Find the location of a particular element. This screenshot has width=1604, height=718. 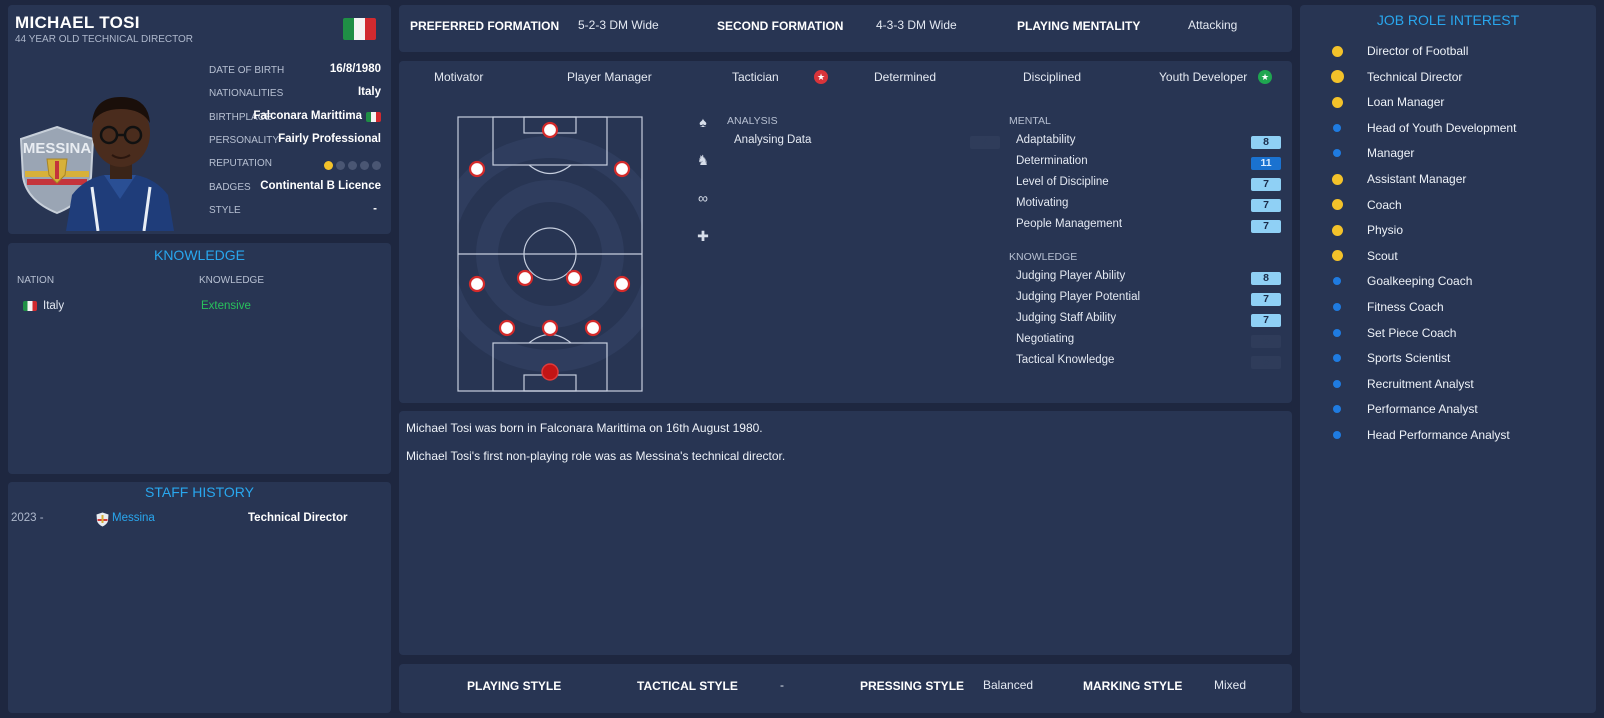

negative-trait-star-icon: ★ is located at coordinates (821, 77).